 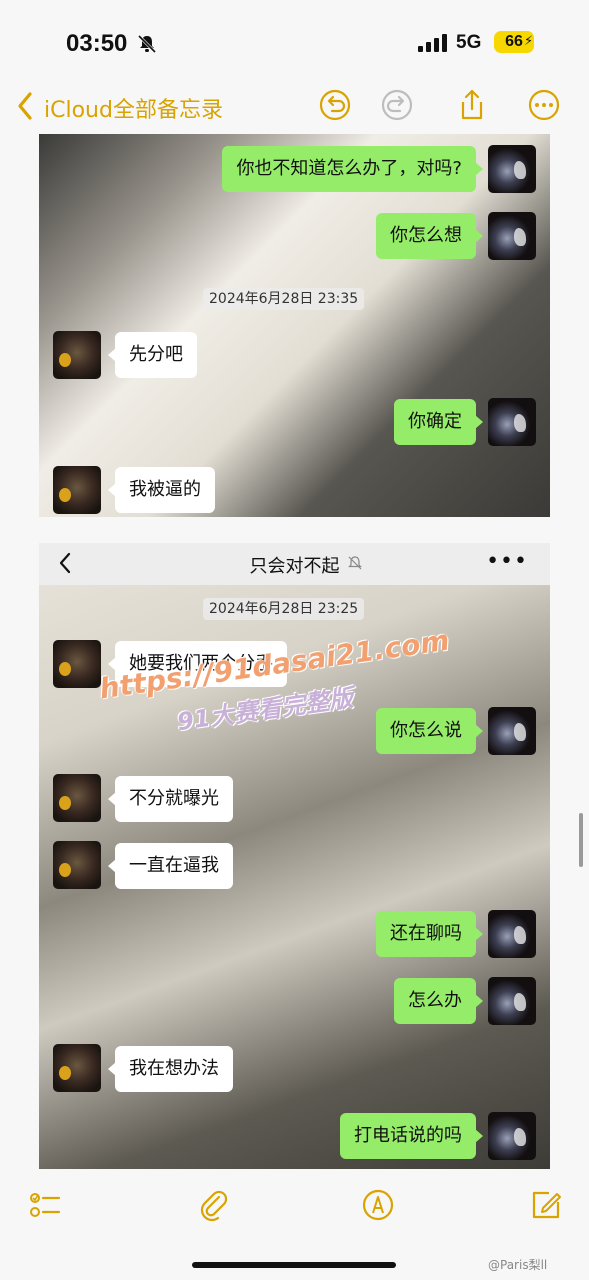 I want to click on message-bubble-me: 你确定, so click(x=438, y=422).